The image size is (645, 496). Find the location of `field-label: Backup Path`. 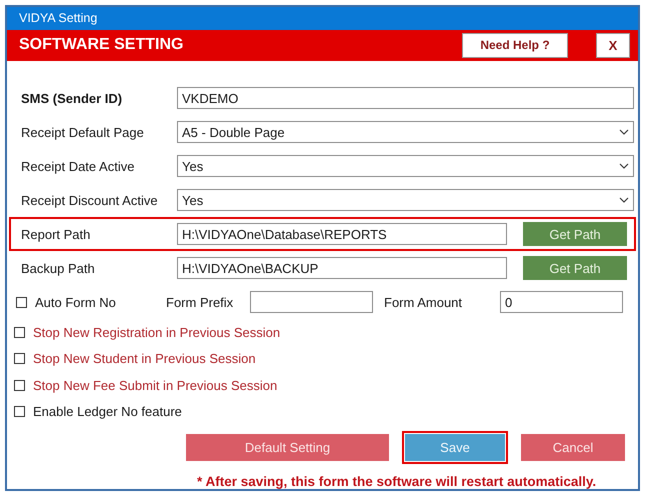

field-label: Backup Path is located at coordinates (58, 268).